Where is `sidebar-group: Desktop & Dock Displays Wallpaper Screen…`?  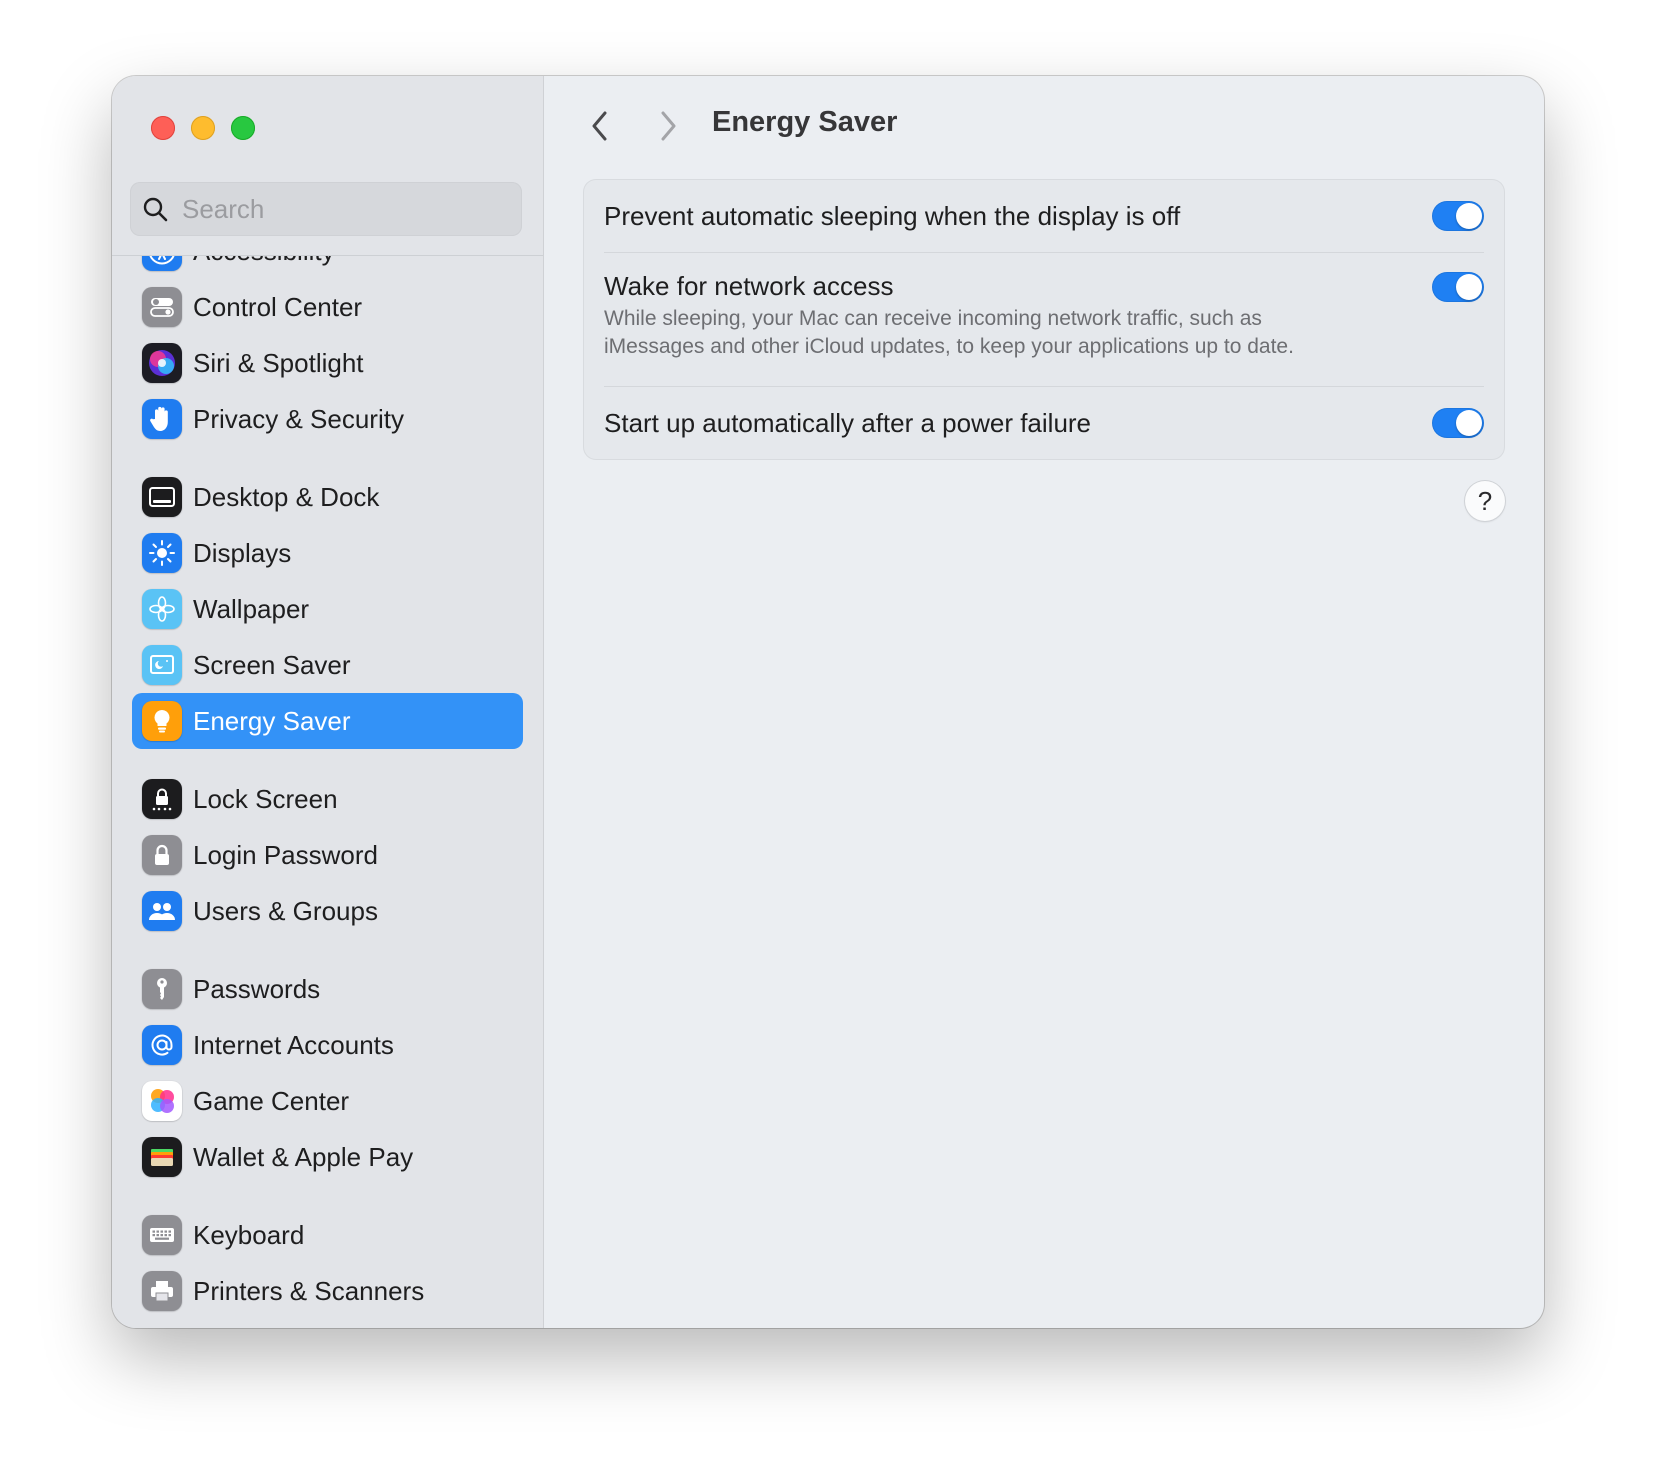
sidebar-group: Desktop & Dock Displays Wallpaper Screen… is located at coordinates (327, 609).